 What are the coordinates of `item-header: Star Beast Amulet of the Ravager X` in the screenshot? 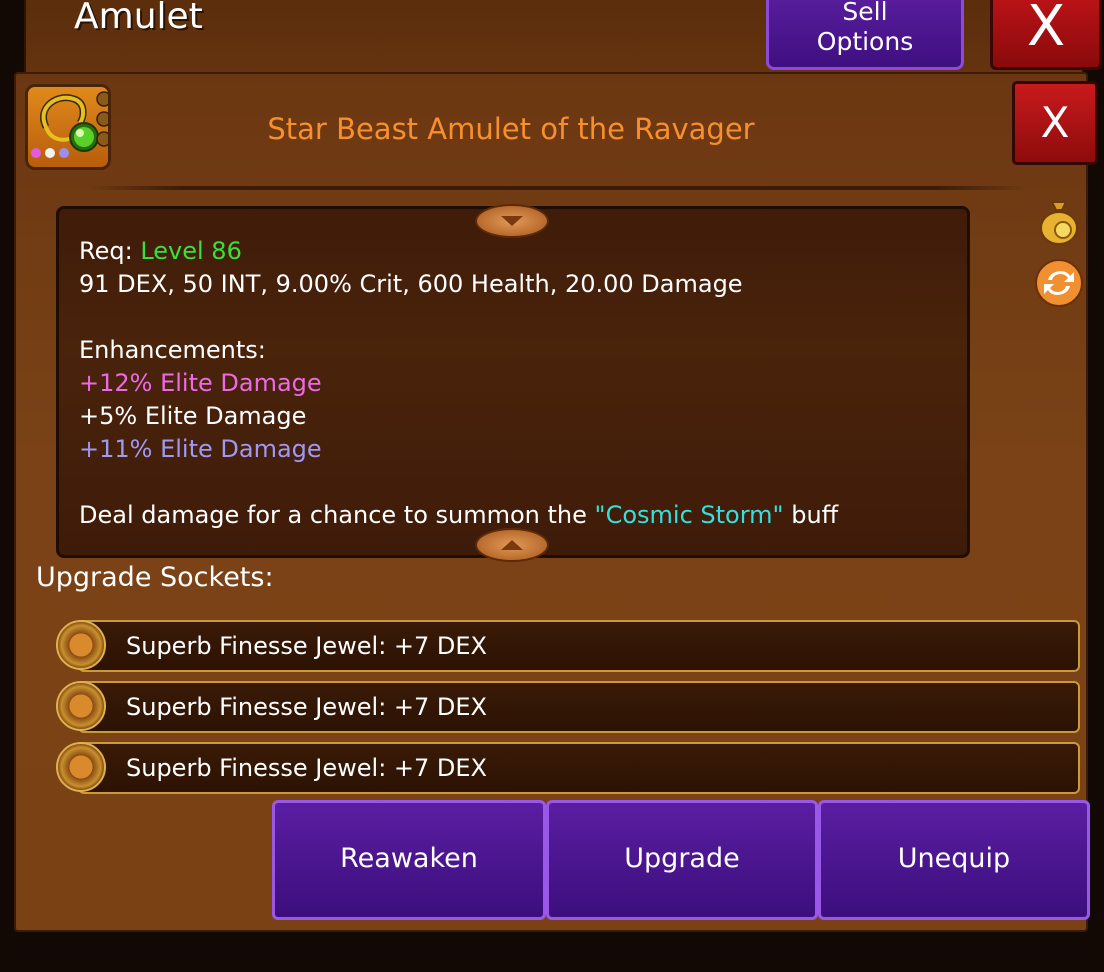 It's located at (557, 129).